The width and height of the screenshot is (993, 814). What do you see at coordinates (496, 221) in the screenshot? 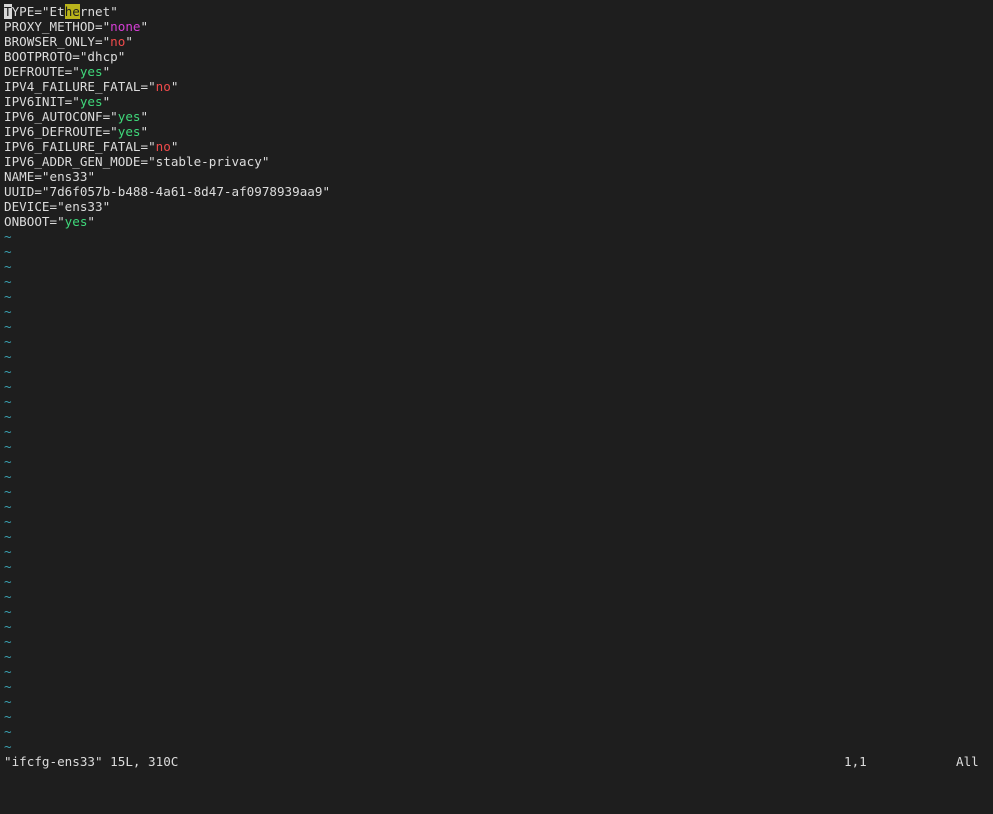
I see `config-line-15: ONBOOT="yes"` at bounding box center [496, 221].